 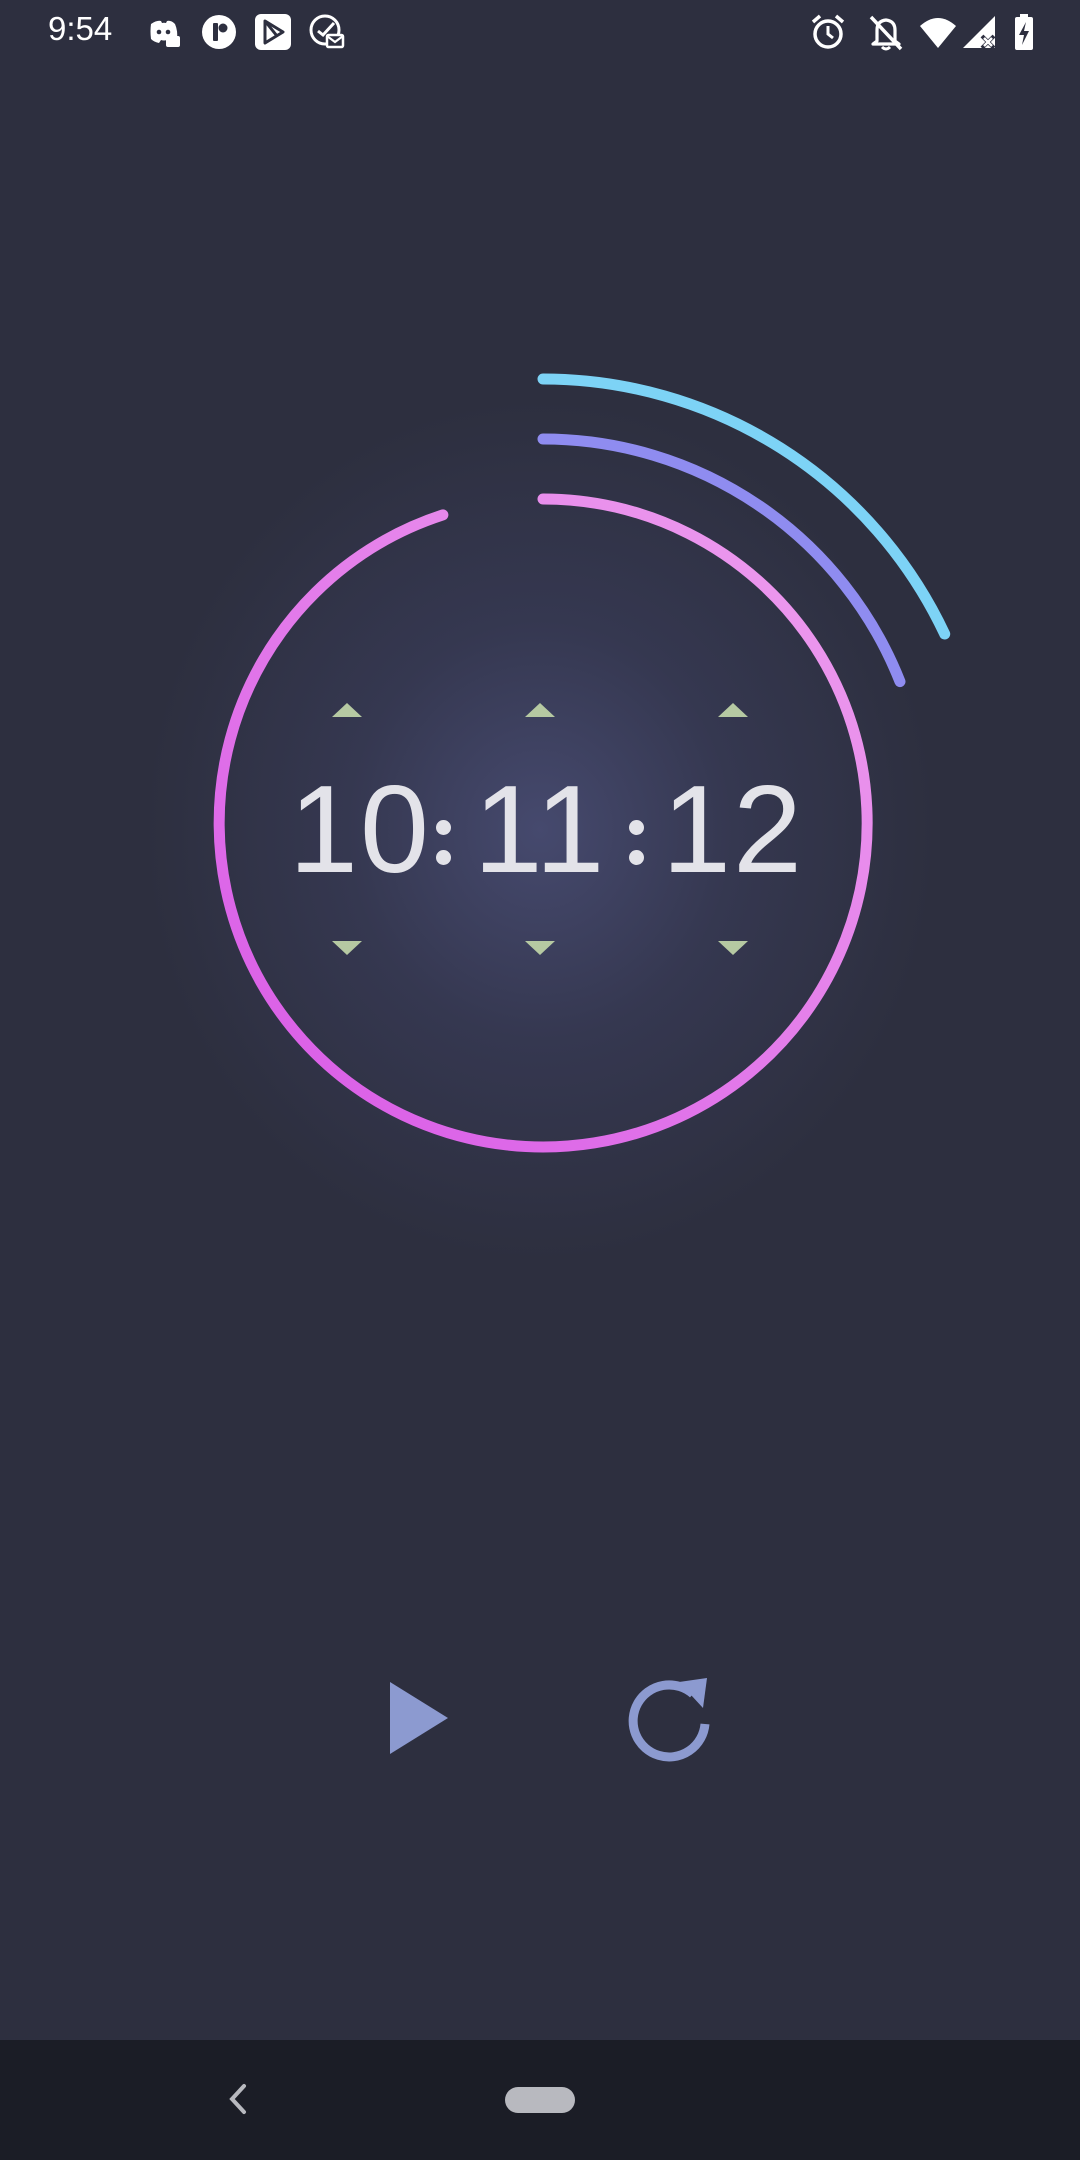 What do you see at coordinates (238, 2099) in the screenshot?
I see `back-chevron-icon` at bounding box center [238, 2099].